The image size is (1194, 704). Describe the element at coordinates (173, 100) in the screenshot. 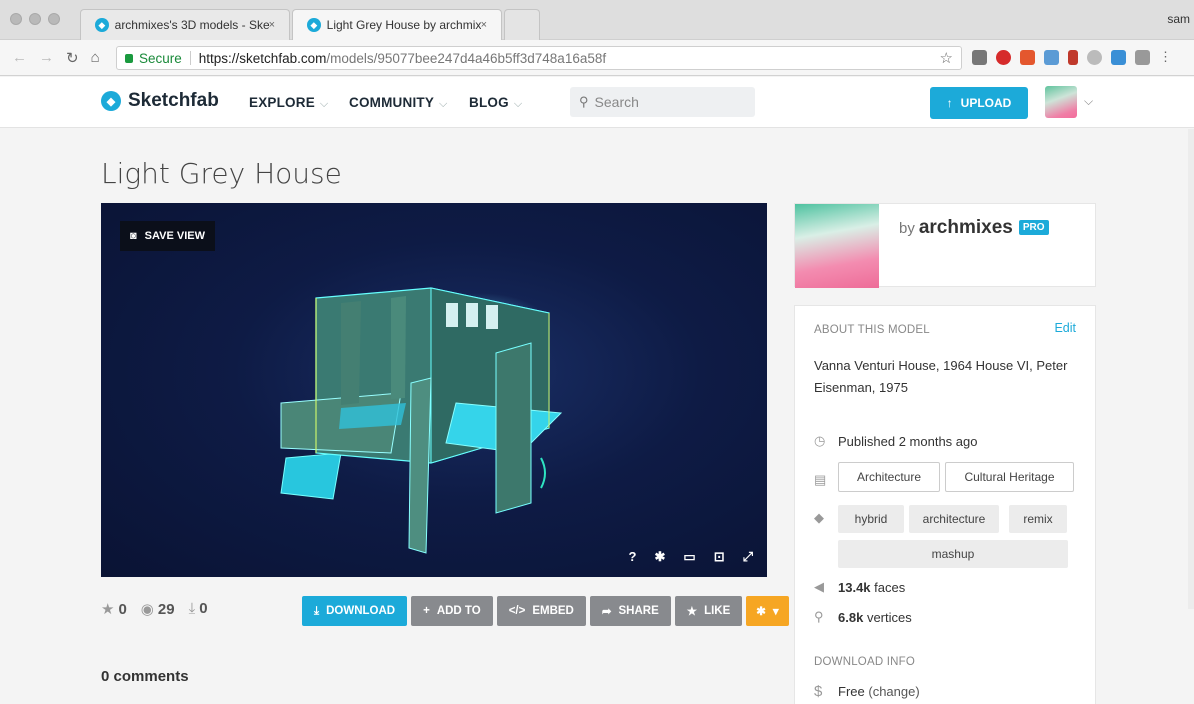

I see `brand-name: Sketchfab` at that location.